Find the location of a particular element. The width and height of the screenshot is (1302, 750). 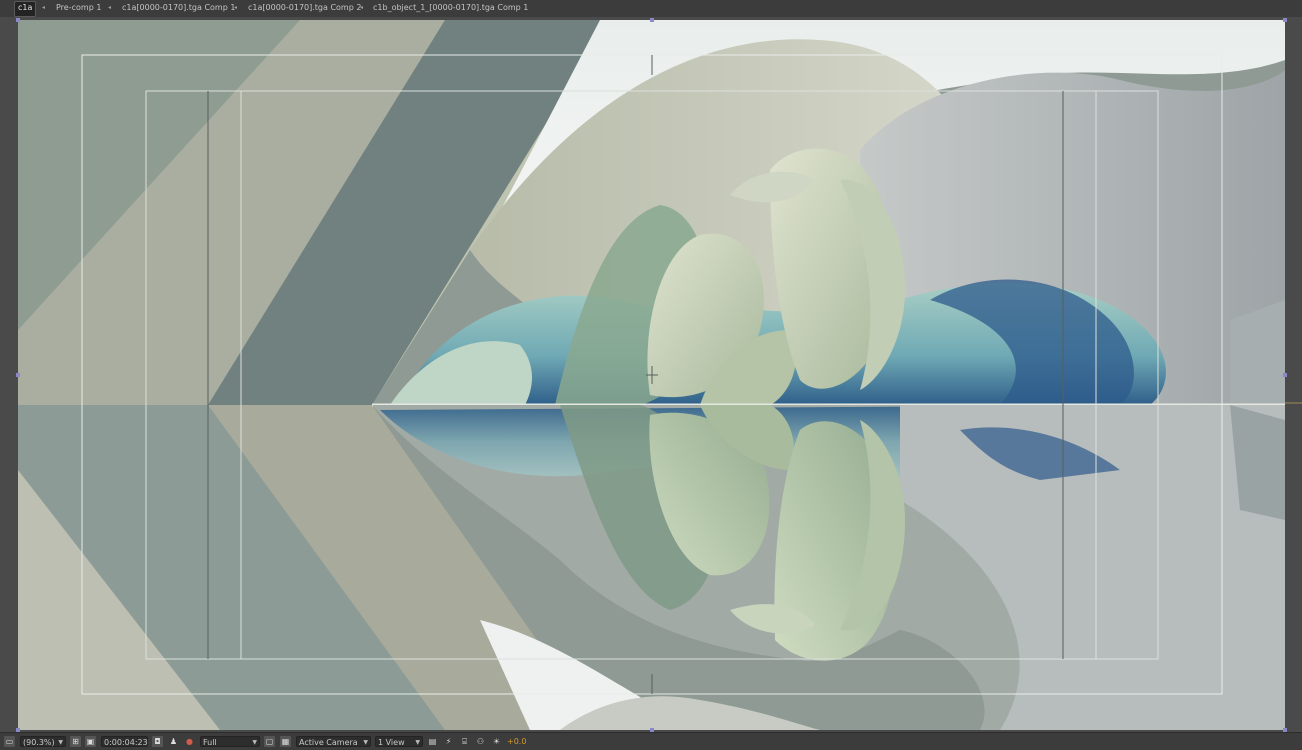

flowchart-icon: ⚇ is located at coordinates (480, 741).